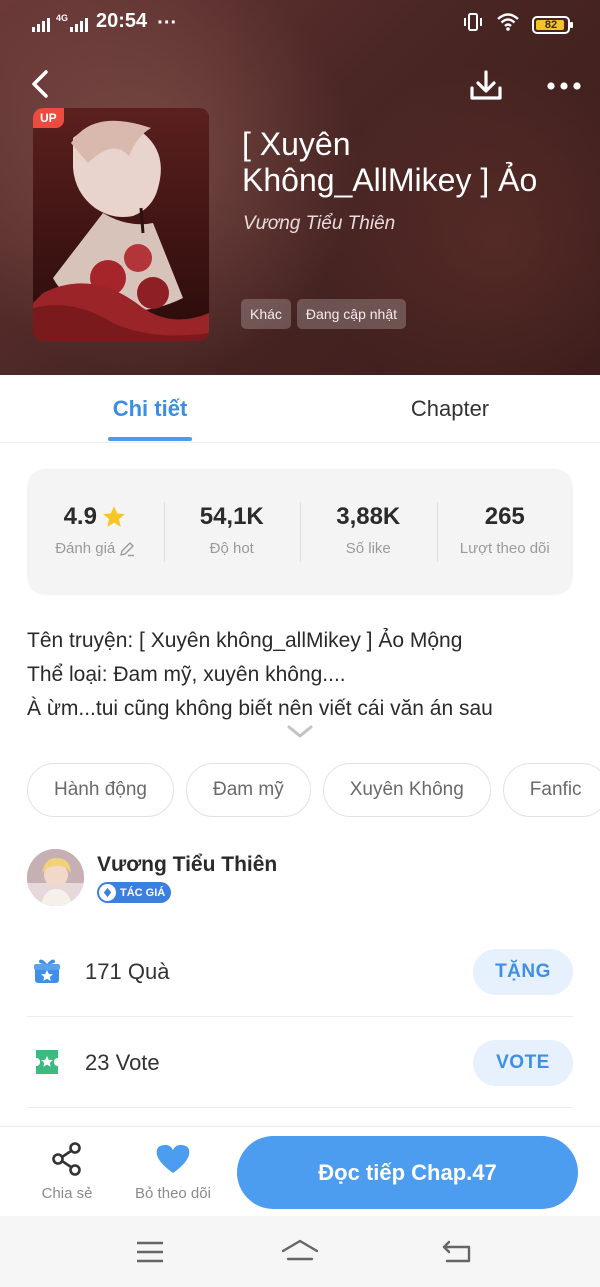  What do you see at coordinates (523, 972) in the screenshot?
I see `send-gift-button: TẶNG` at bounding box center [523, 972].